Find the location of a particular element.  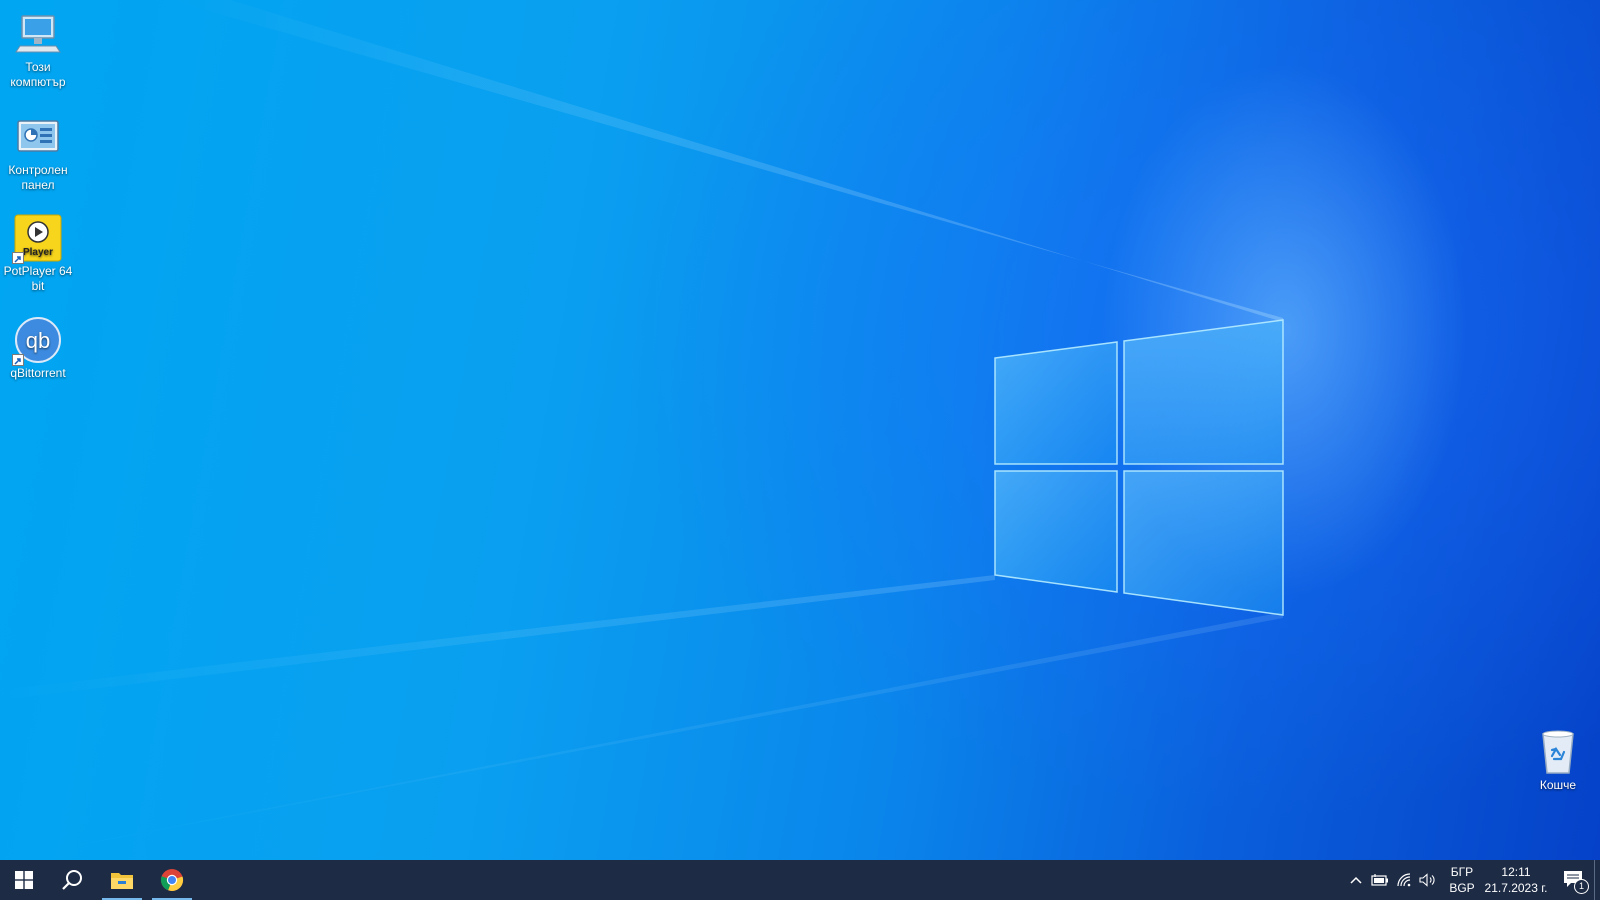

search-icon is located at coordinates (72, 880).